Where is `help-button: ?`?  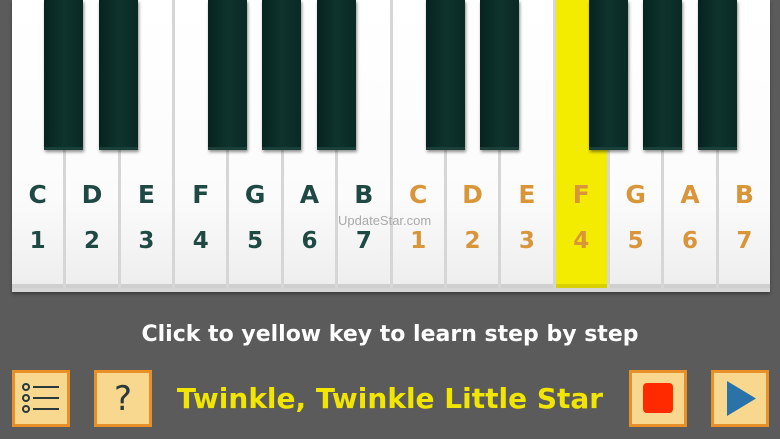 help-button: ? is located at coordinates (123, 398).